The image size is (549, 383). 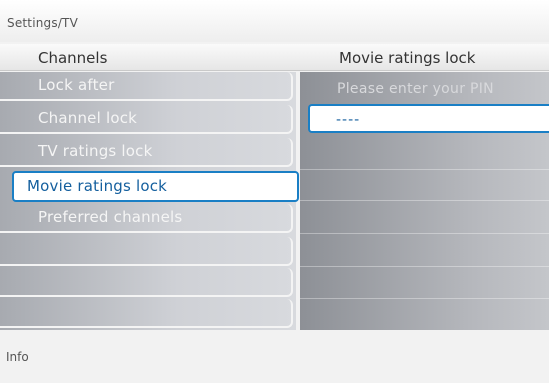 I want to click on menu-item-tv-ratings-lock: TV ratings lock, so click(x=146, y=152).